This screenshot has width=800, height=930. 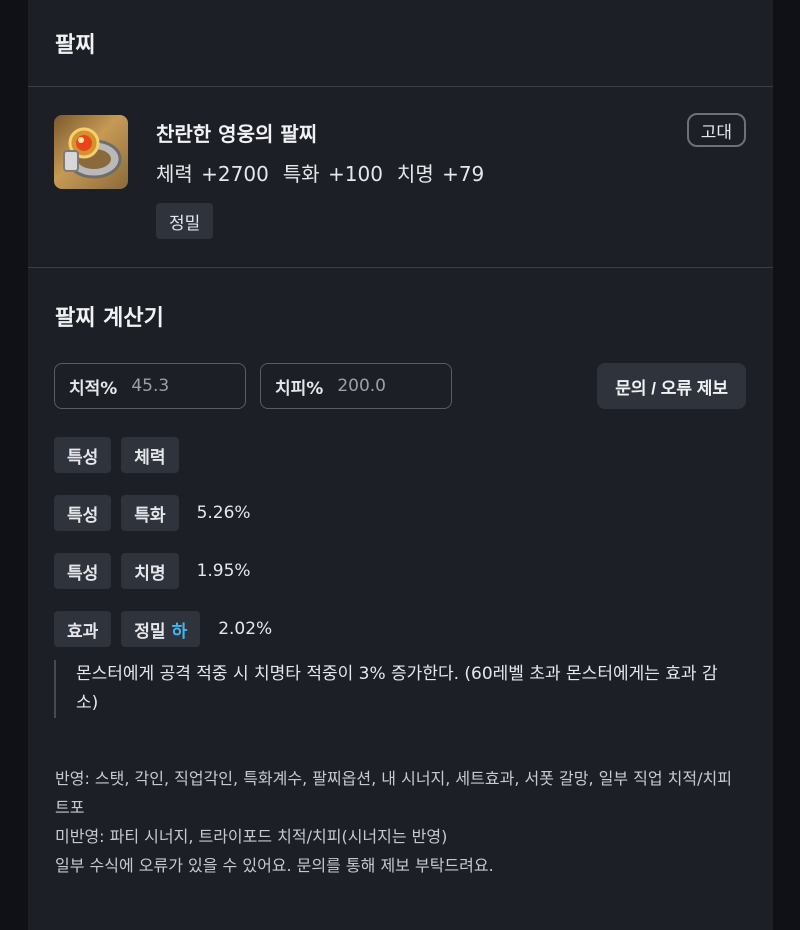 I want to click on row-name-with-grade: 정밀 하, so click(x=161, y=629).